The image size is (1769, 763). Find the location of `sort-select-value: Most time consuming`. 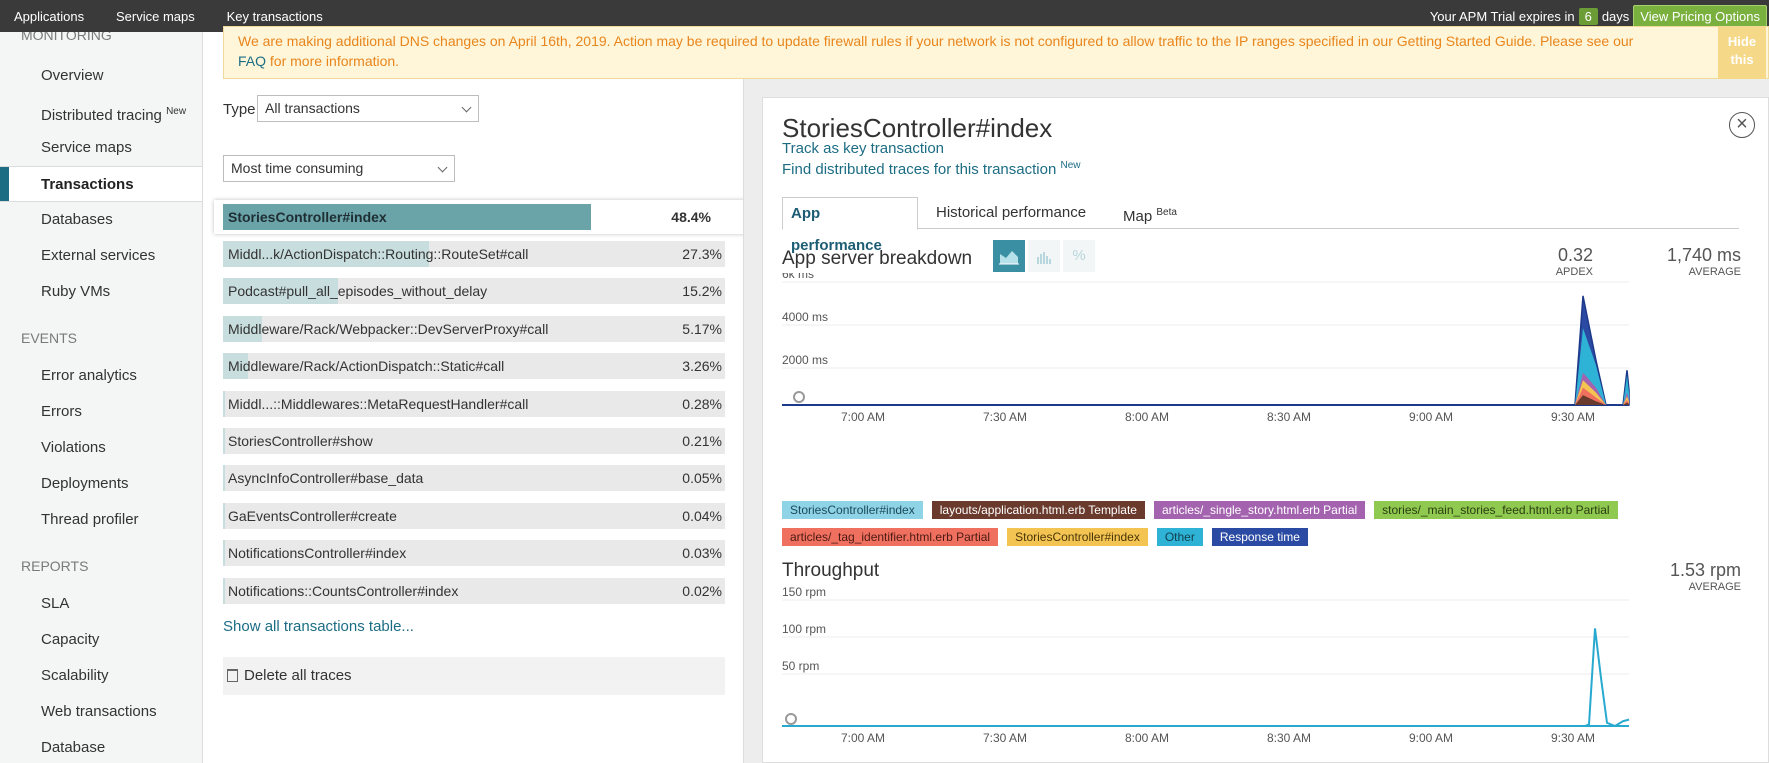

sort-select-value: Most time consuming is located at coordinates (297, 168).